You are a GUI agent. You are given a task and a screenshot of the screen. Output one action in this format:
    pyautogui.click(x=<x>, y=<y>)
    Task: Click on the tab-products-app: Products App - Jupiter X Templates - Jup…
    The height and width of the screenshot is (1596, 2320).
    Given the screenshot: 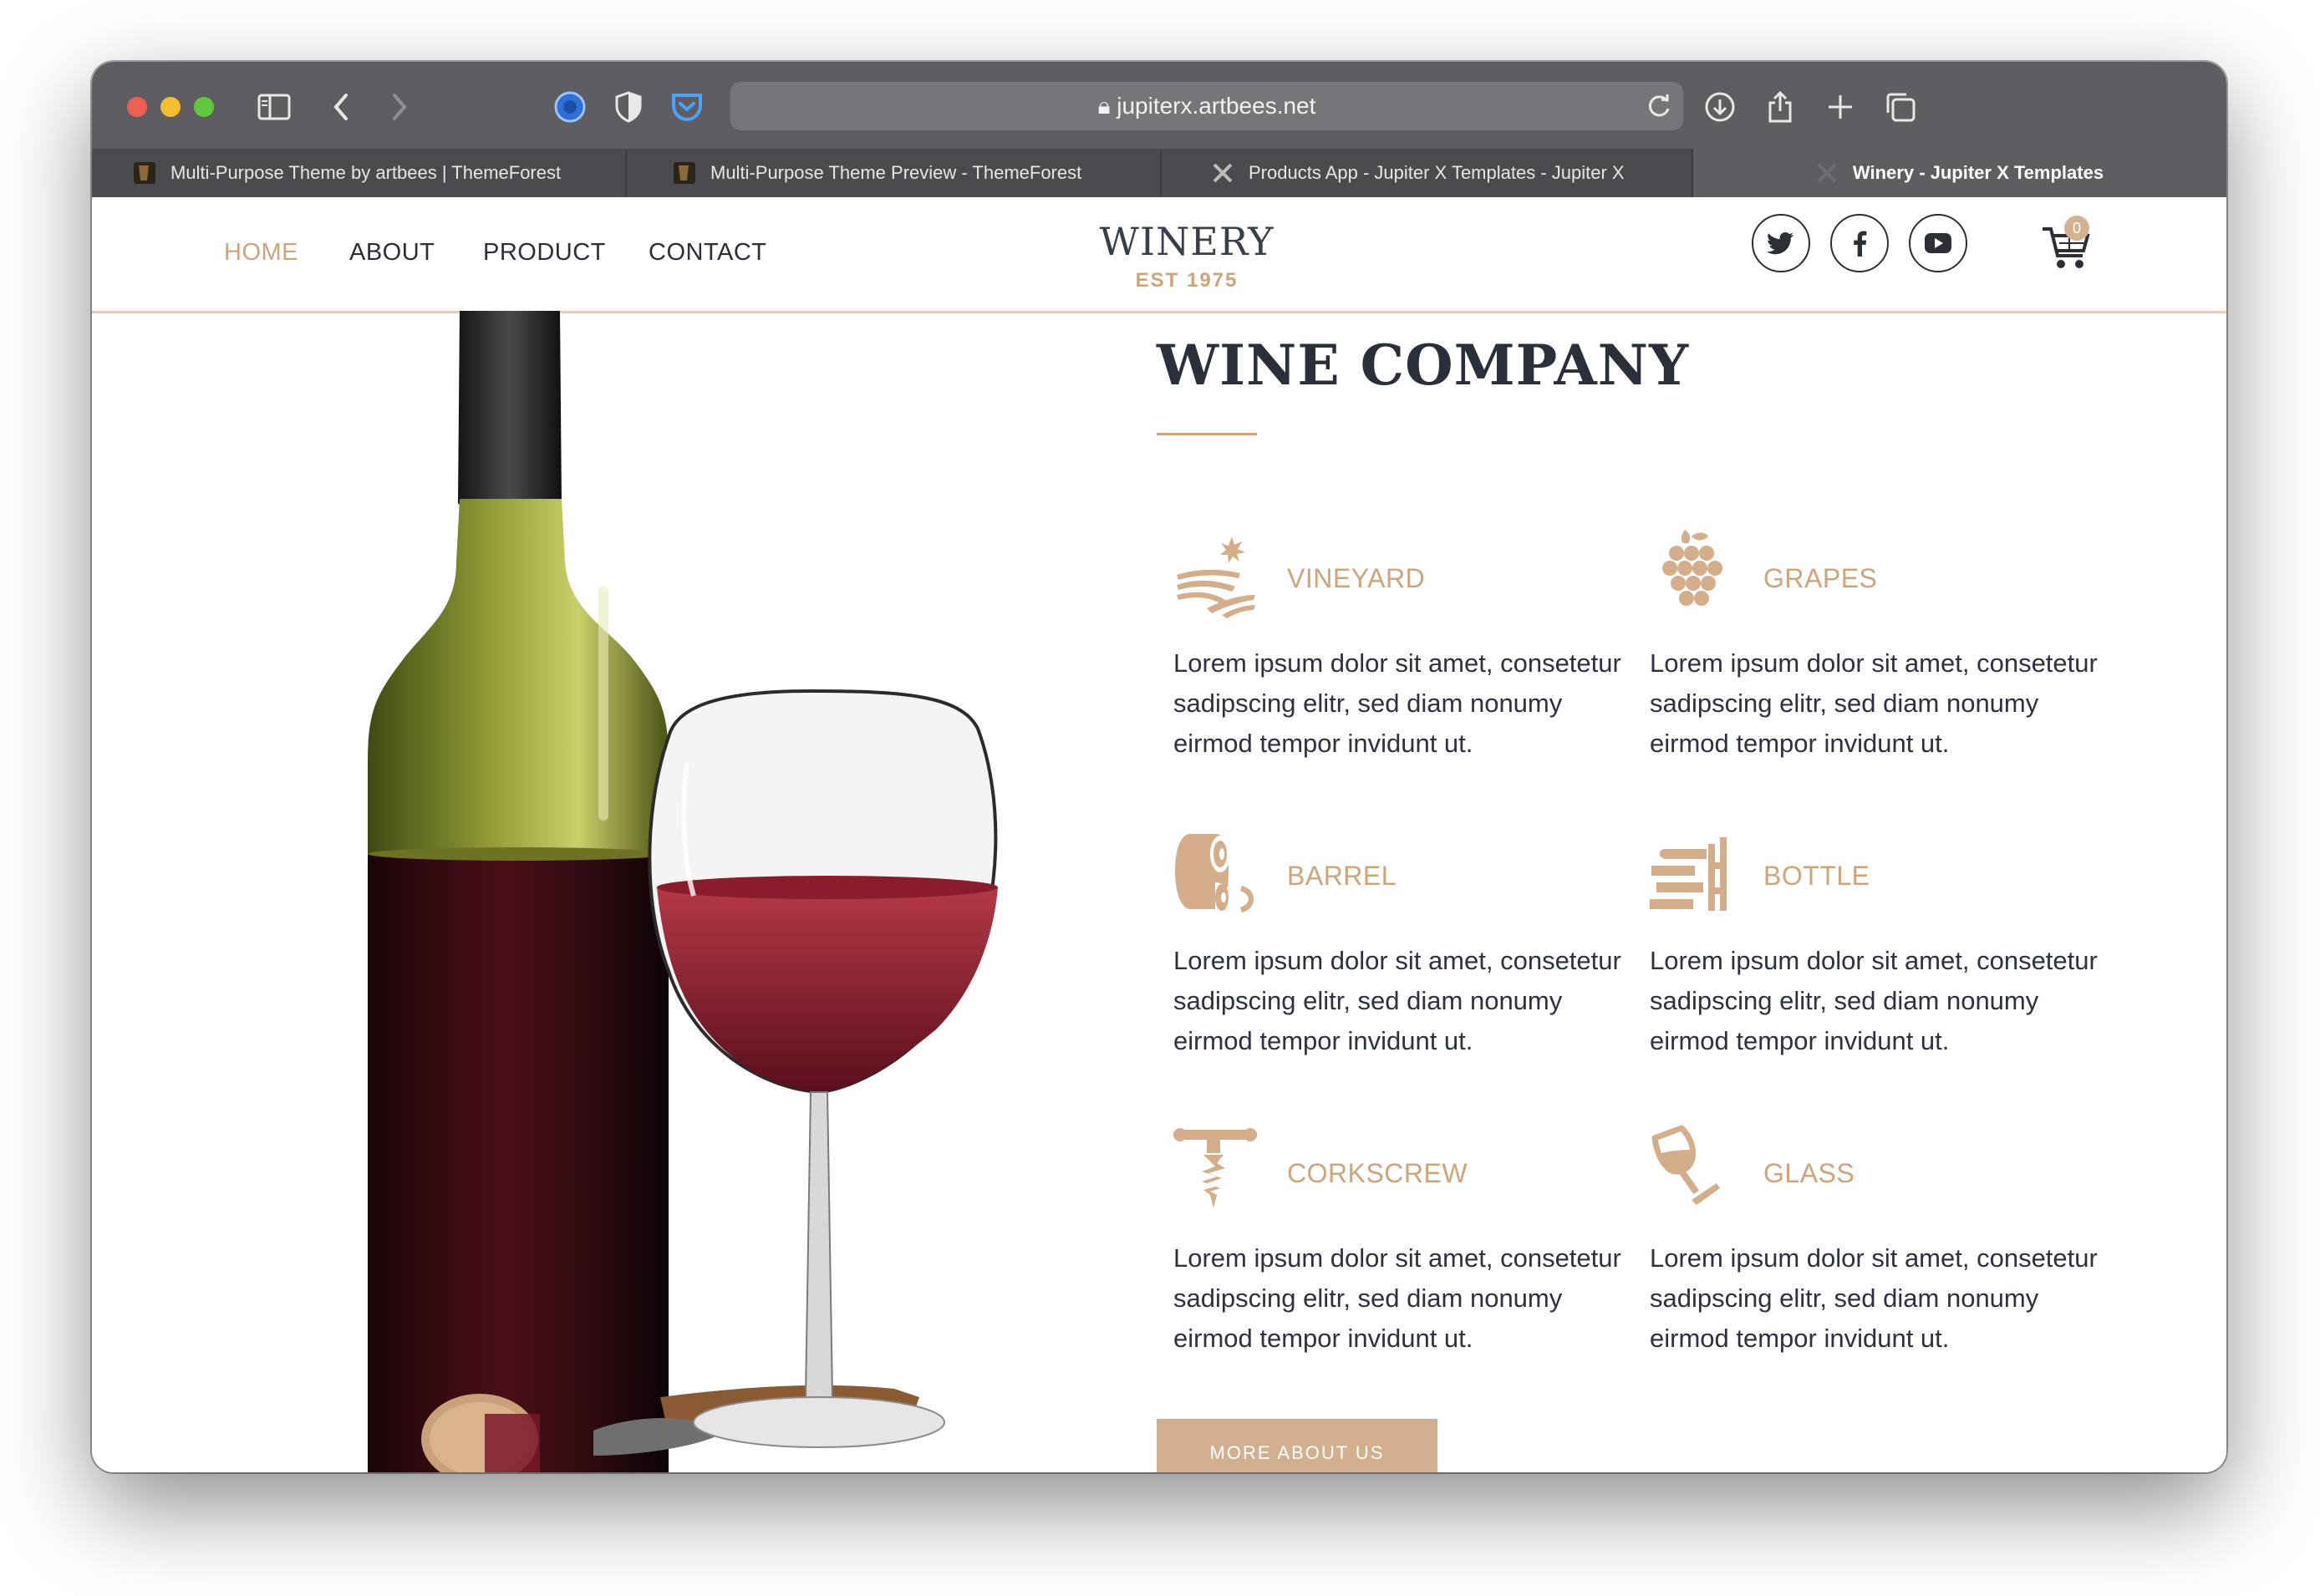 What is the action you would take?
    pyautogui.click(x=1428, y=173)
    